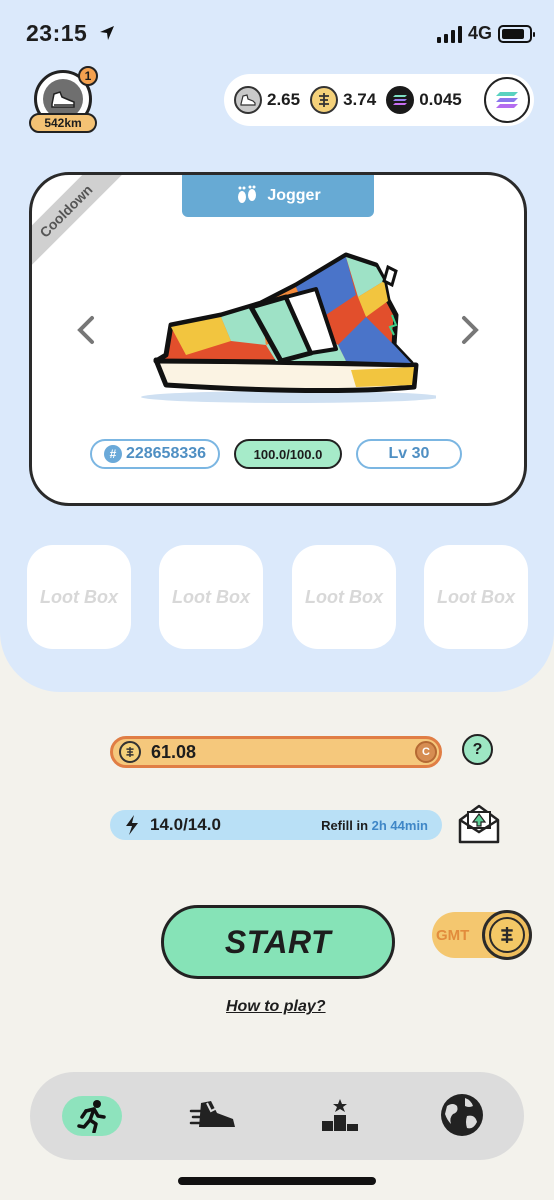 The image size is (554, 1200). What do you see at coordinates (344, 597) in the screenshot?
I see `loot-box-slot-3: Loot Box` at bounding box center [344, 597].